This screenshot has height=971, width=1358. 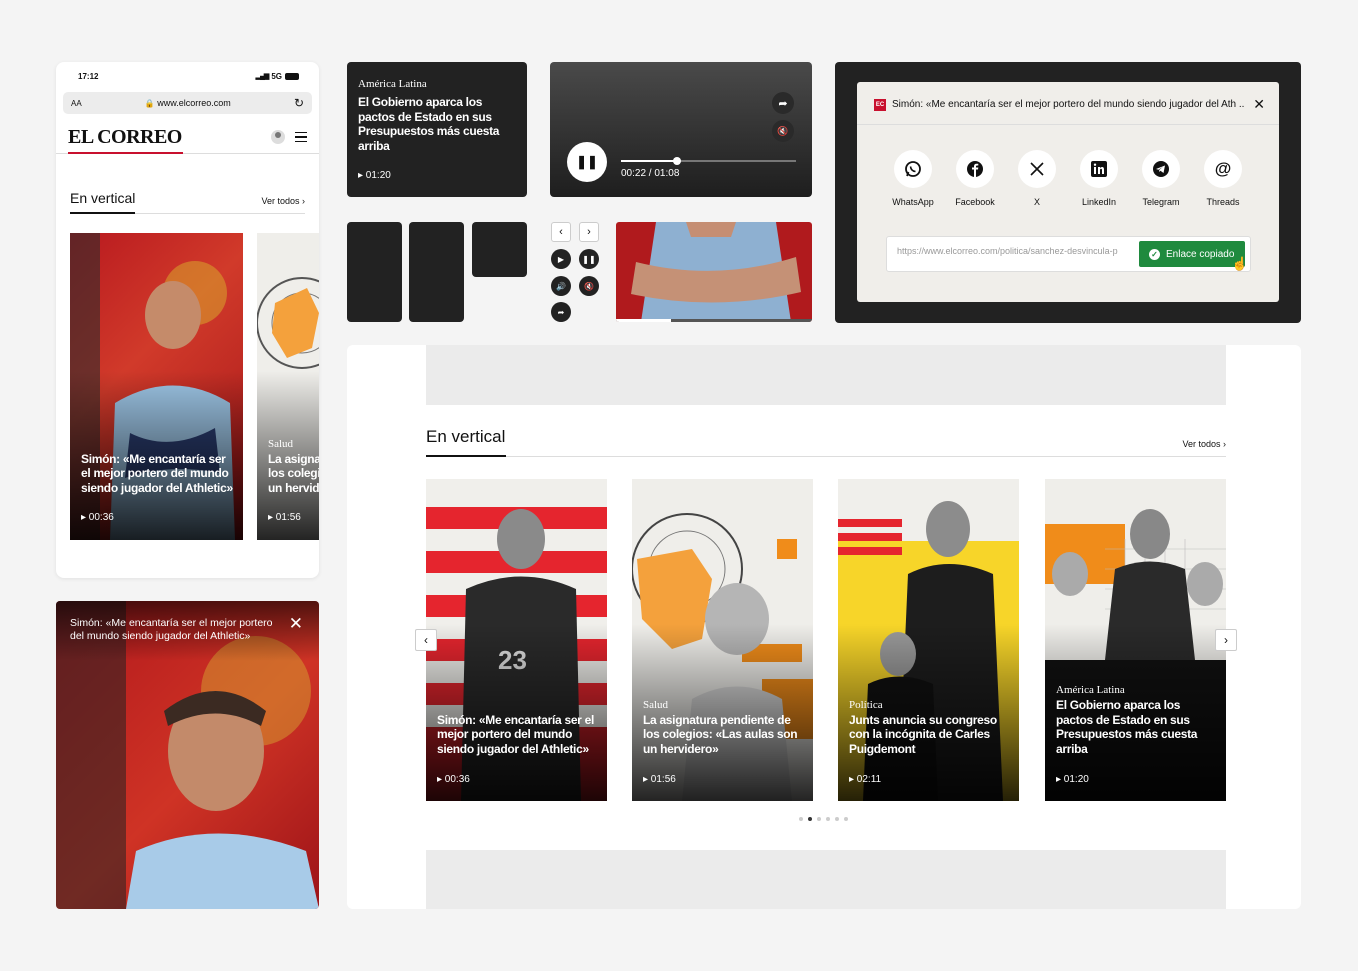 I want to click on progress-handle, so click(x=677, y=161).